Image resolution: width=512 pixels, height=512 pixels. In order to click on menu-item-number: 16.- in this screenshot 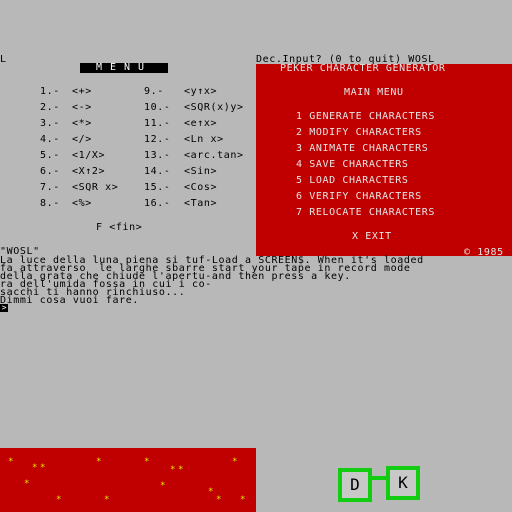, I will do `click(157, 203)`.